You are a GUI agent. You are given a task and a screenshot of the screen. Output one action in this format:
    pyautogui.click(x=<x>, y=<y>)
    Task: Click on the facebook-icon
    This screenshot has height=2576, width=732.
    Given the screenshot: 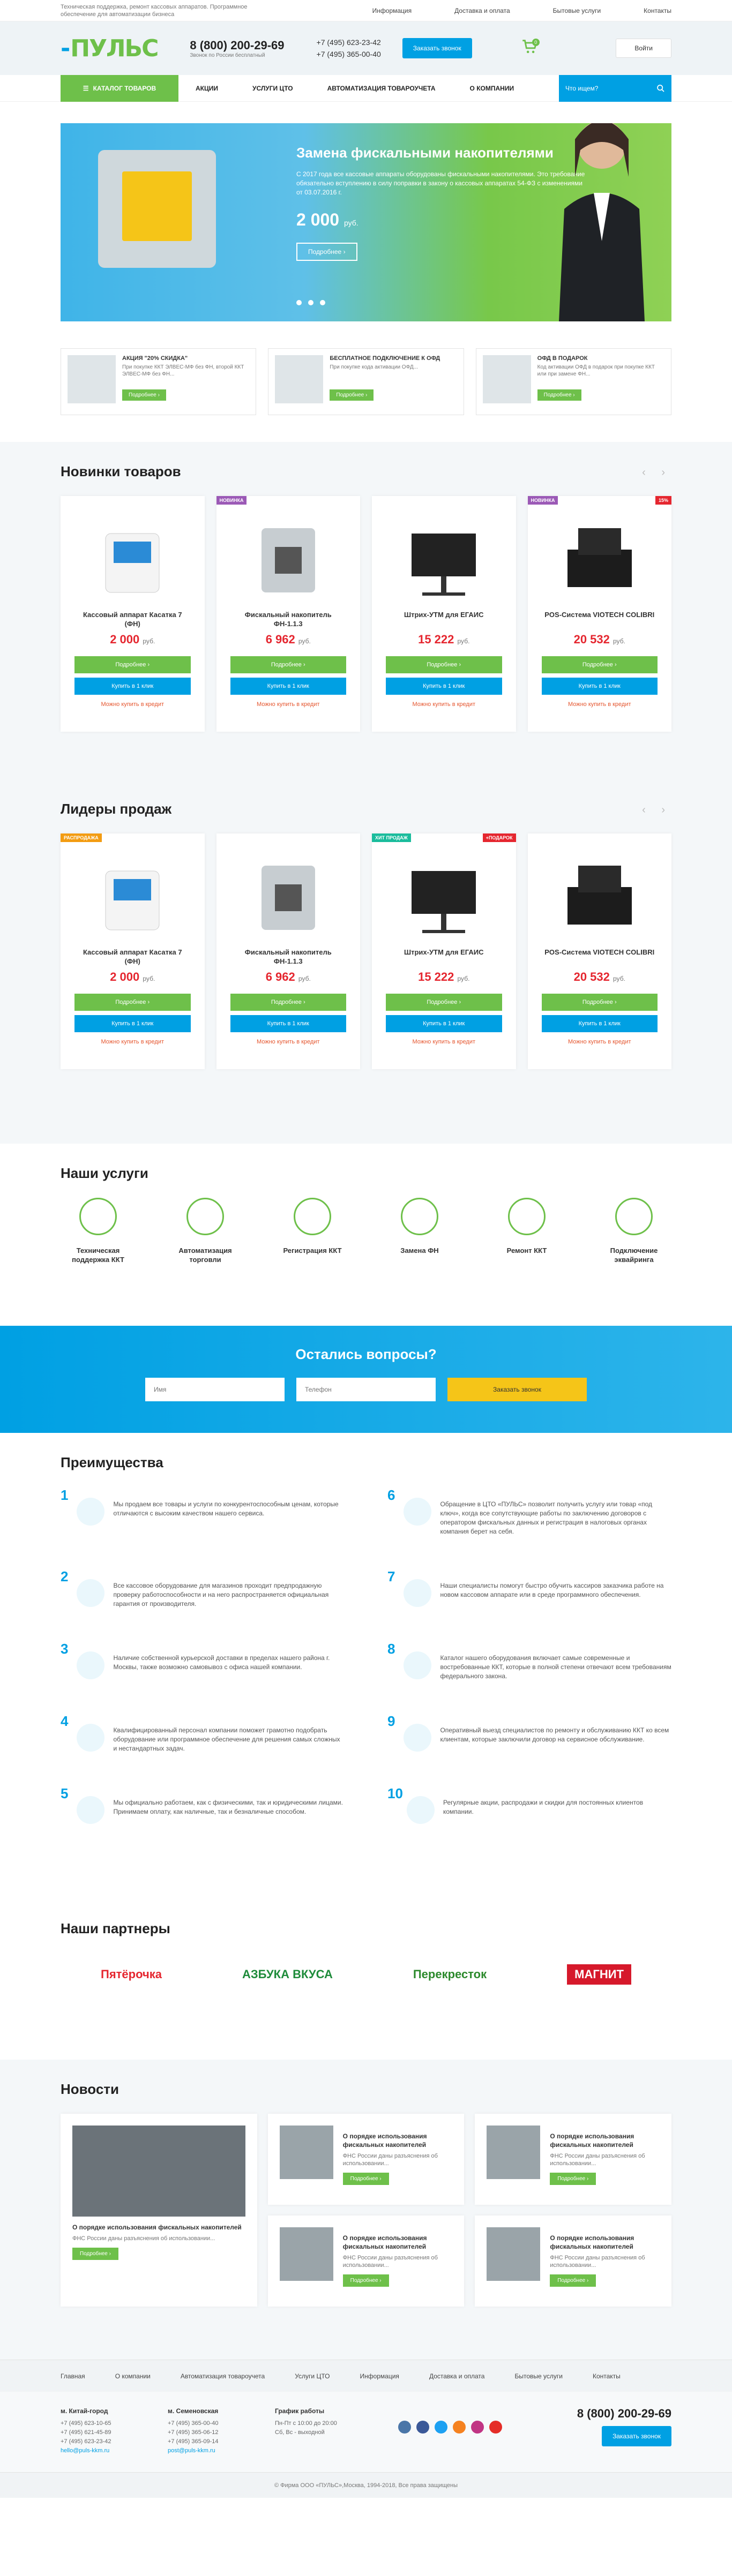 What is the action you would take?
    pyautogui.click(x=422, y=2427)
    